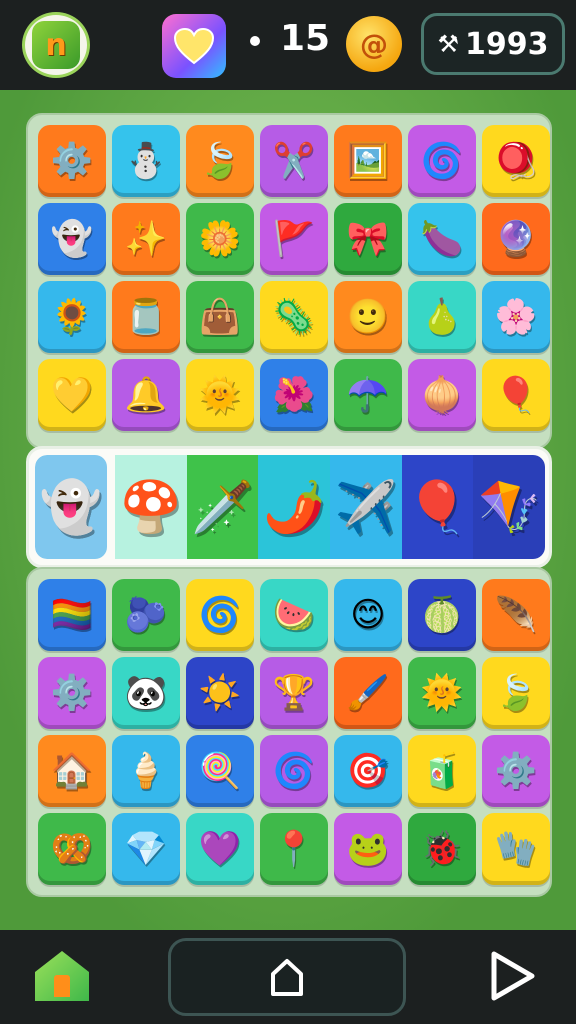 This screenshot has width=576, height=1024. I want to click on strip-tile-plane: ✈️, so click(366, 507).